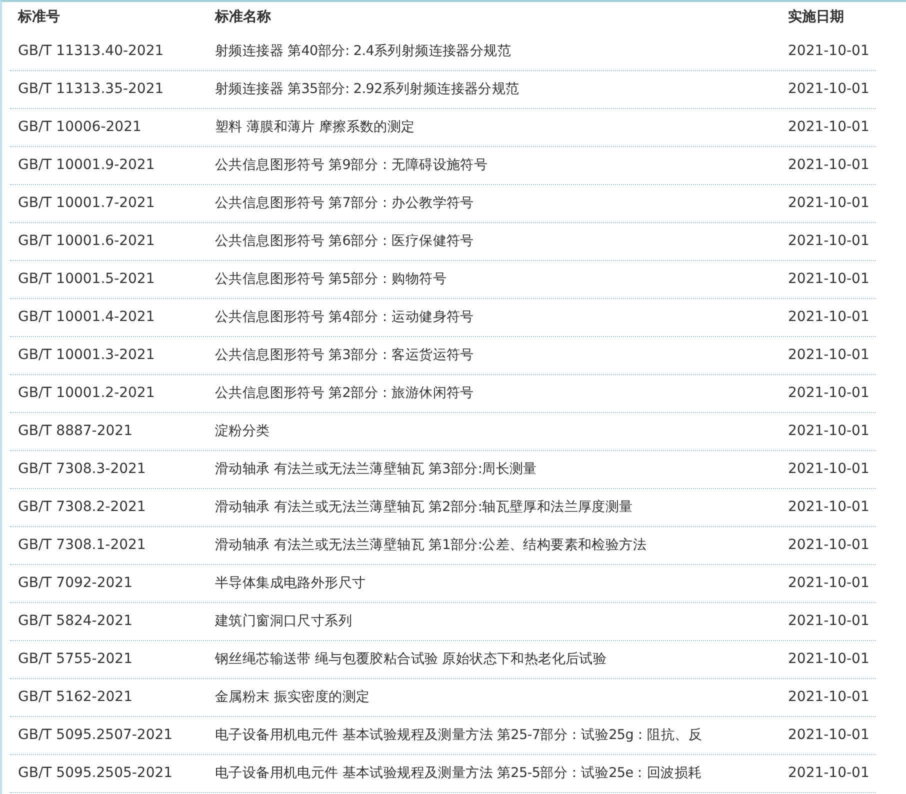 This screenshot has width=906, height=794. What do you see at coordinates (86, 355) in the screenshot?
I see `table-cell-text: GB/T 10001.3-2021` at bounding box center [86, 355].